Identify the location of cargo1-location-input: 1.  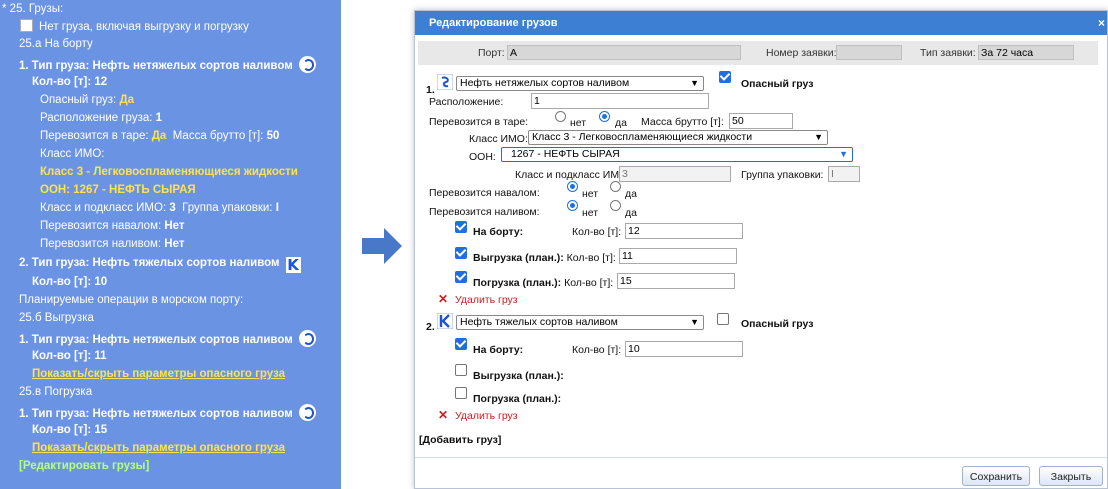
(620, 101).